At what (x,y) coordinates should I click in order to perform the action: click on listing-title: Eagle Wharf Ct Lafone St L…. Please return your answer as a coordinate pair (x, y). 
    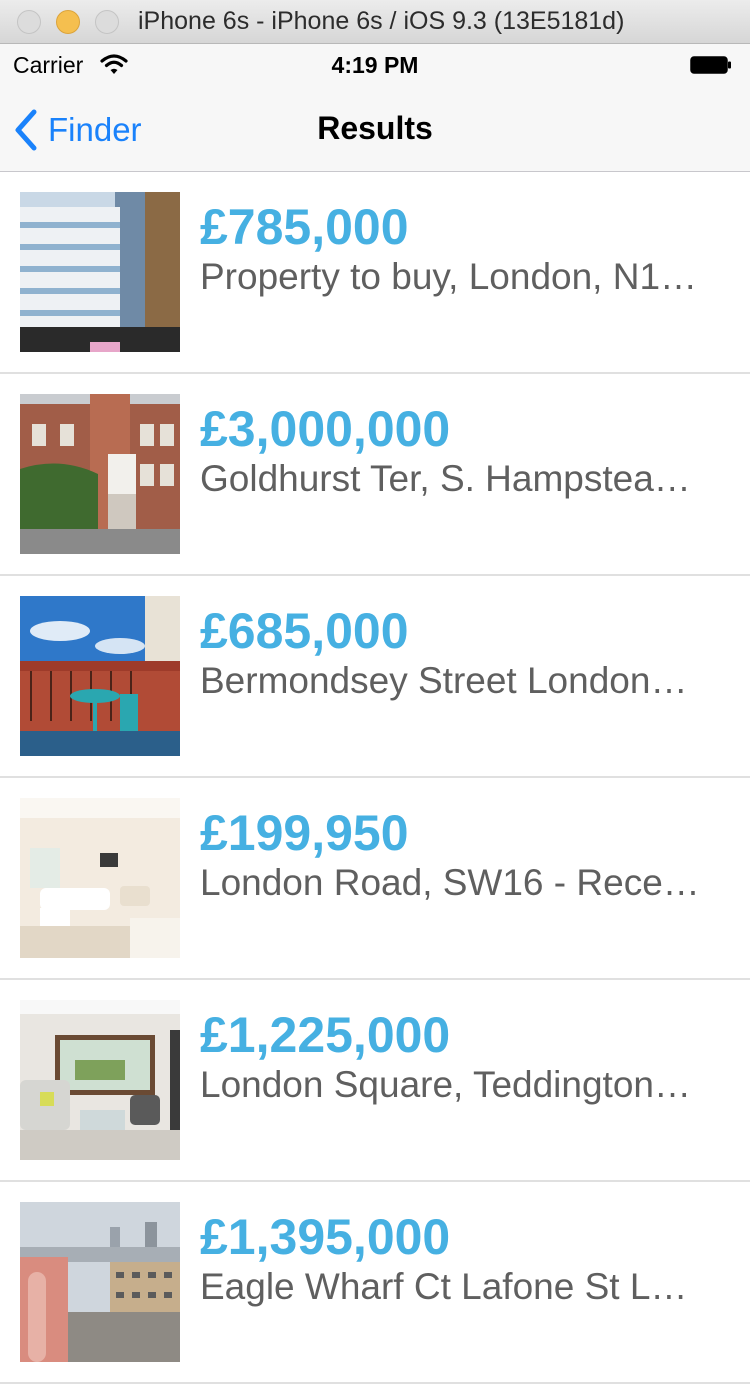
    Looking at the image, I should click on (444, 1286).